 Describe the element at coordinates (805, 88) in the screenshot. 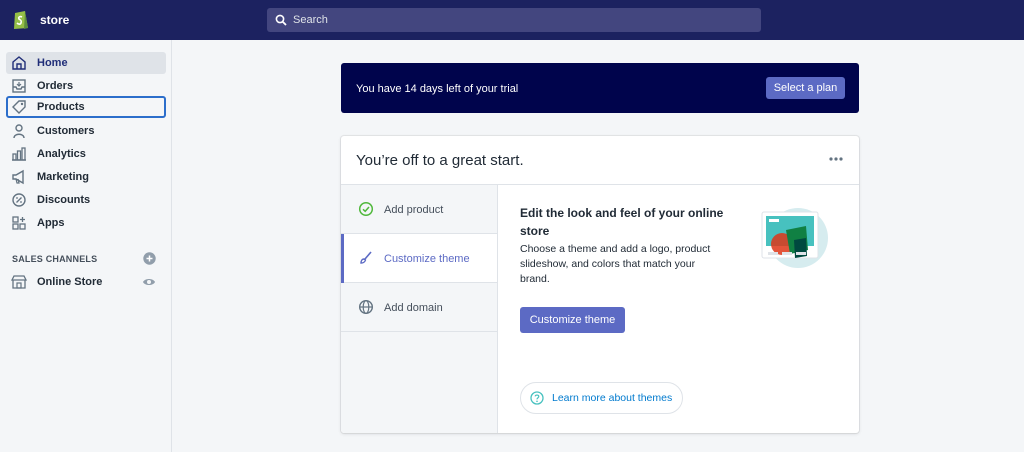

I see `select-plan-button: Select a plan` at that location.